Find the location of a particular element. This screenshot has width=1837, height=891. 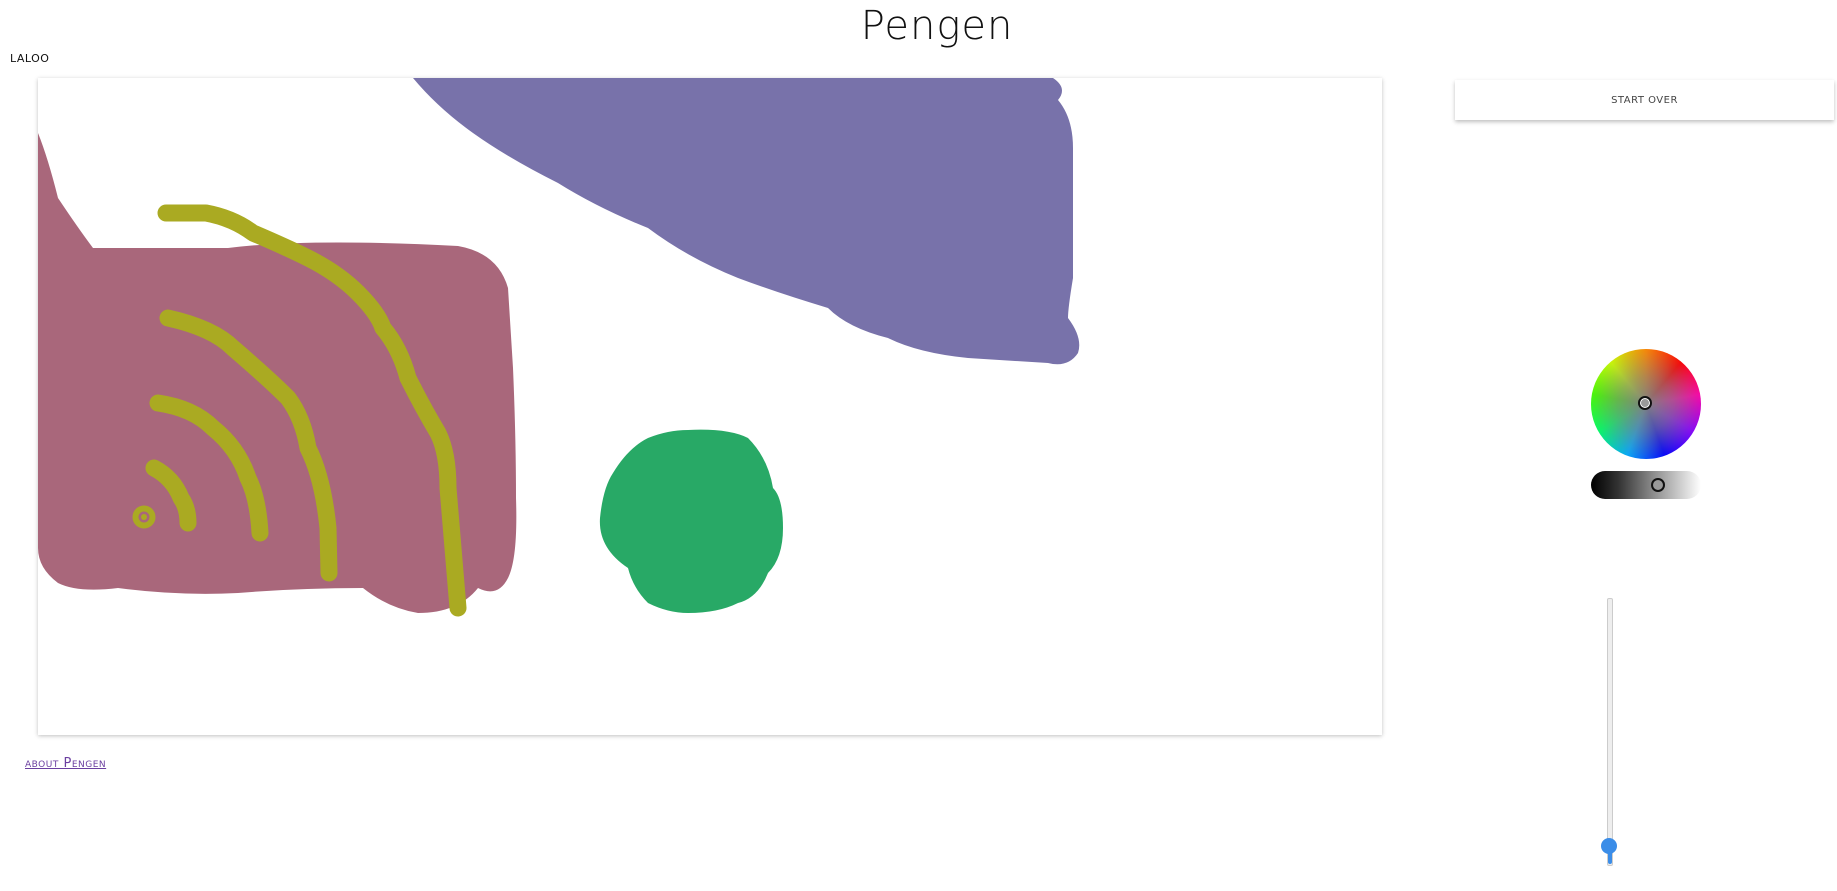

page-title: Pengen is located at coordinates (937, 26).